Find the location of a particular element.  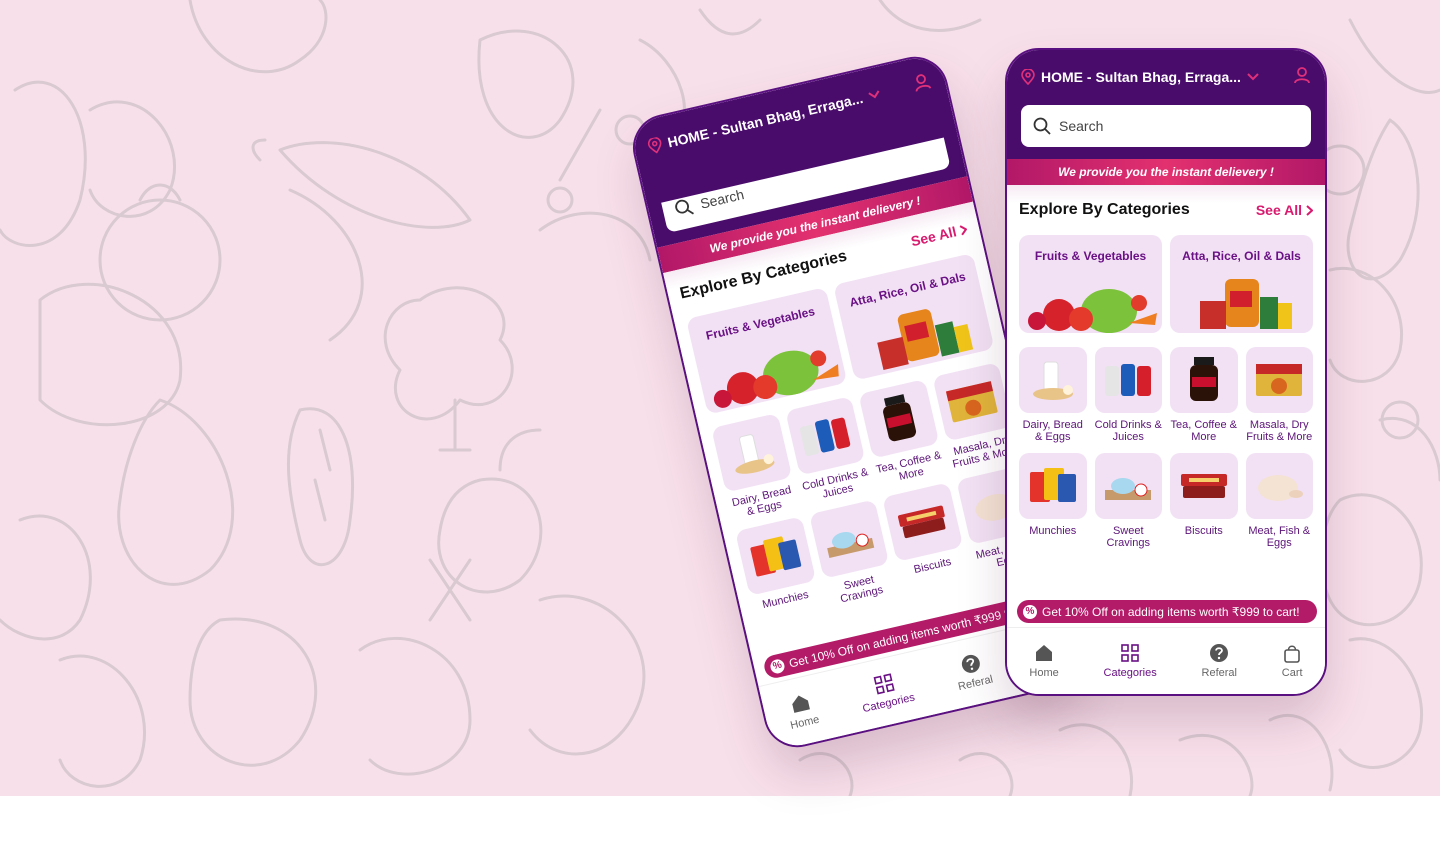

delivery-banner: We provide you the instant delievery ! is located at coordinates (1166, 172).